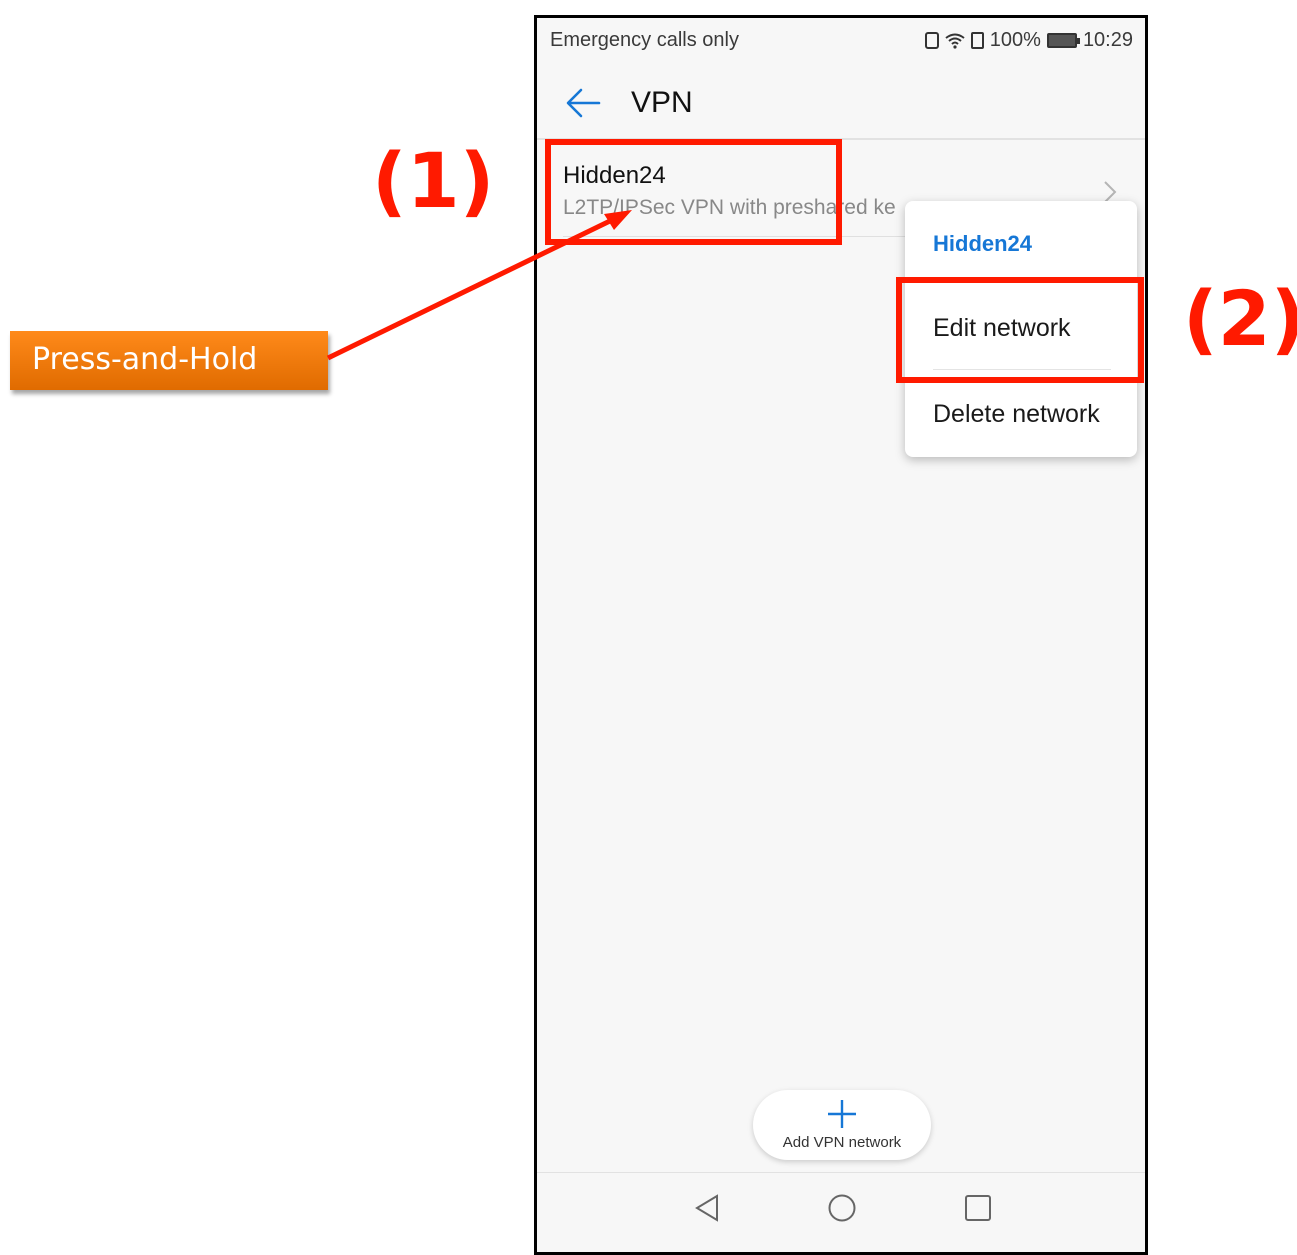  Describe the element at coordinates (433, 180) in the screenshot. I see `step-1-label: (1)` at that location.